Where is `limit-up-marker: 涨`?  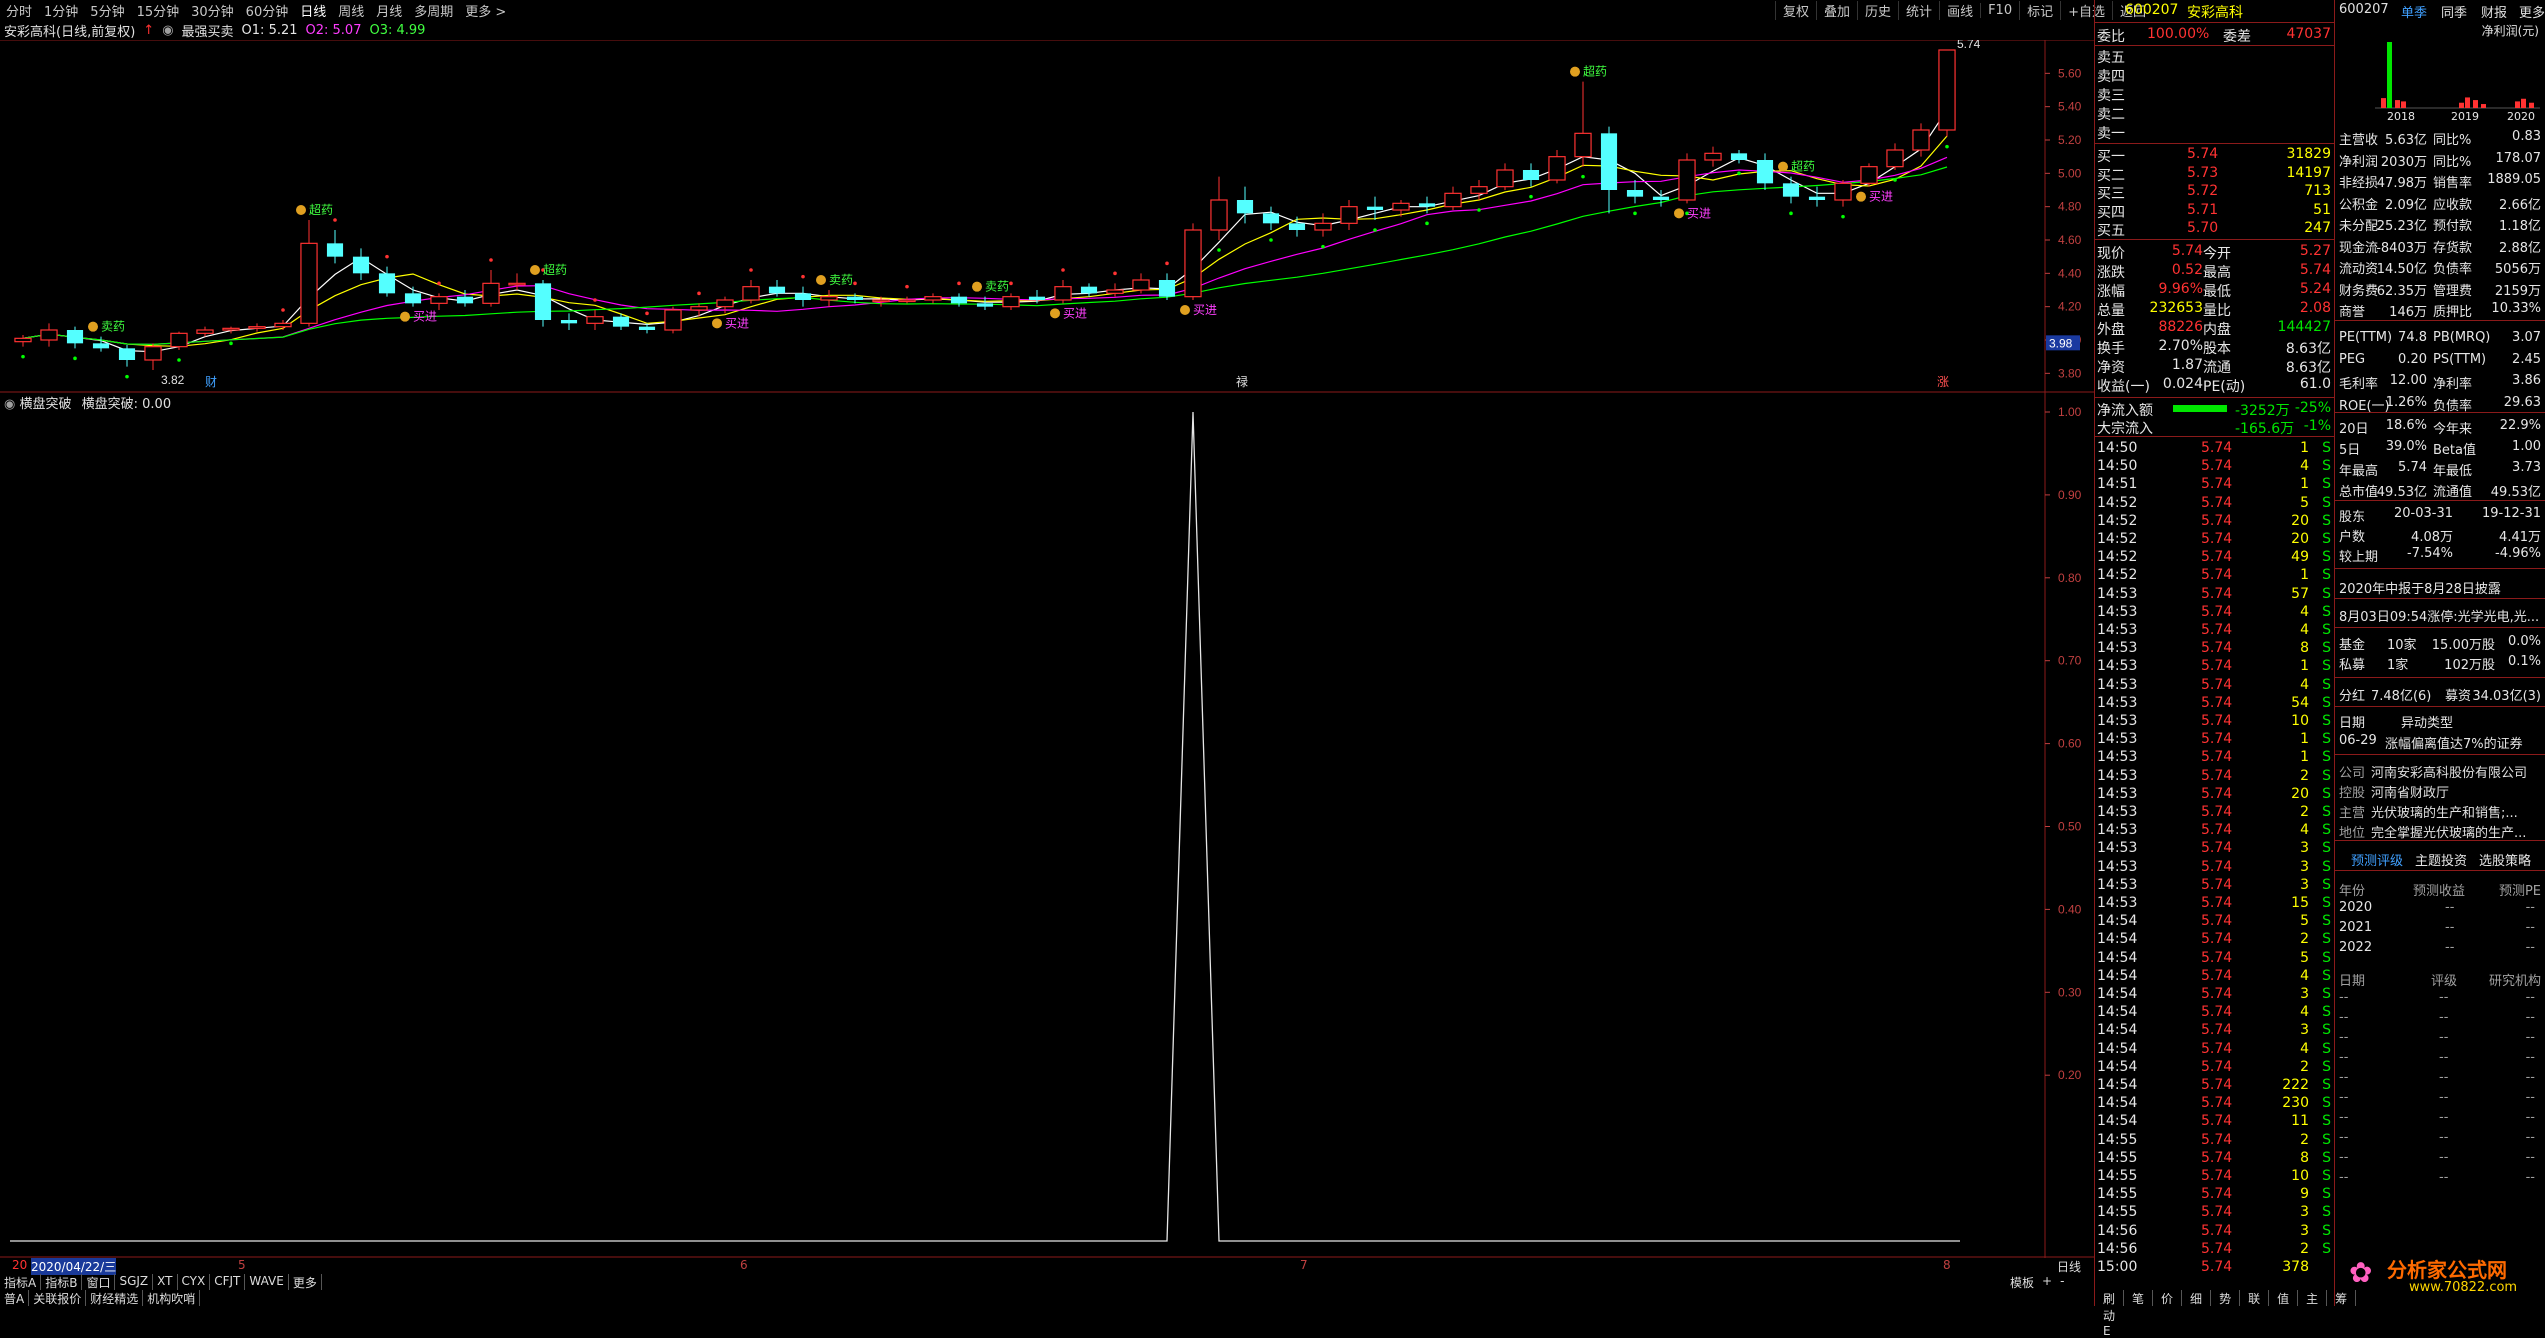 limit-up-marker: 涨 is located at coordinates (1943, 381).